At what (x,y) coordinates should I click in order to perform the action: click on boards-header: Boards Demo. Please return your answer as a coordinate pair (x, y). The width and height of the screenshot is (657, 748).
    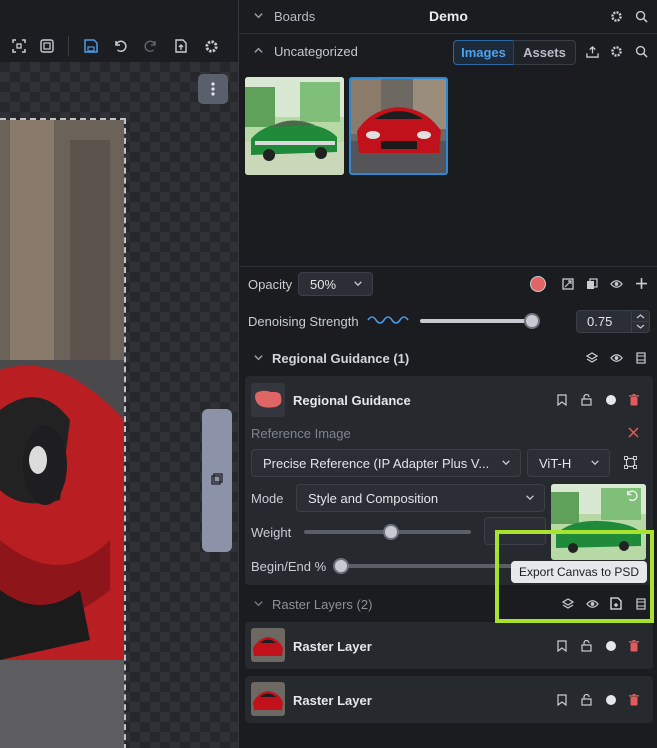
    Looking at the image, I should click on (448, 16).